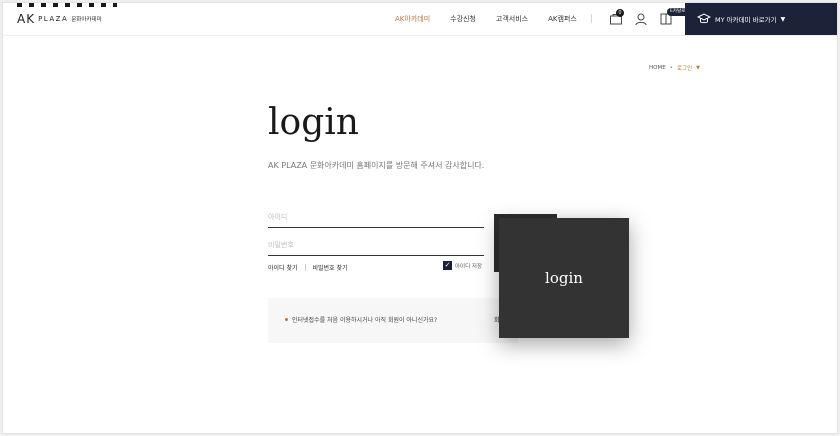 The width and height of the screenshot is (840, 436). I want to click on logo-academy: 문화아카데미, so click(86, 20).